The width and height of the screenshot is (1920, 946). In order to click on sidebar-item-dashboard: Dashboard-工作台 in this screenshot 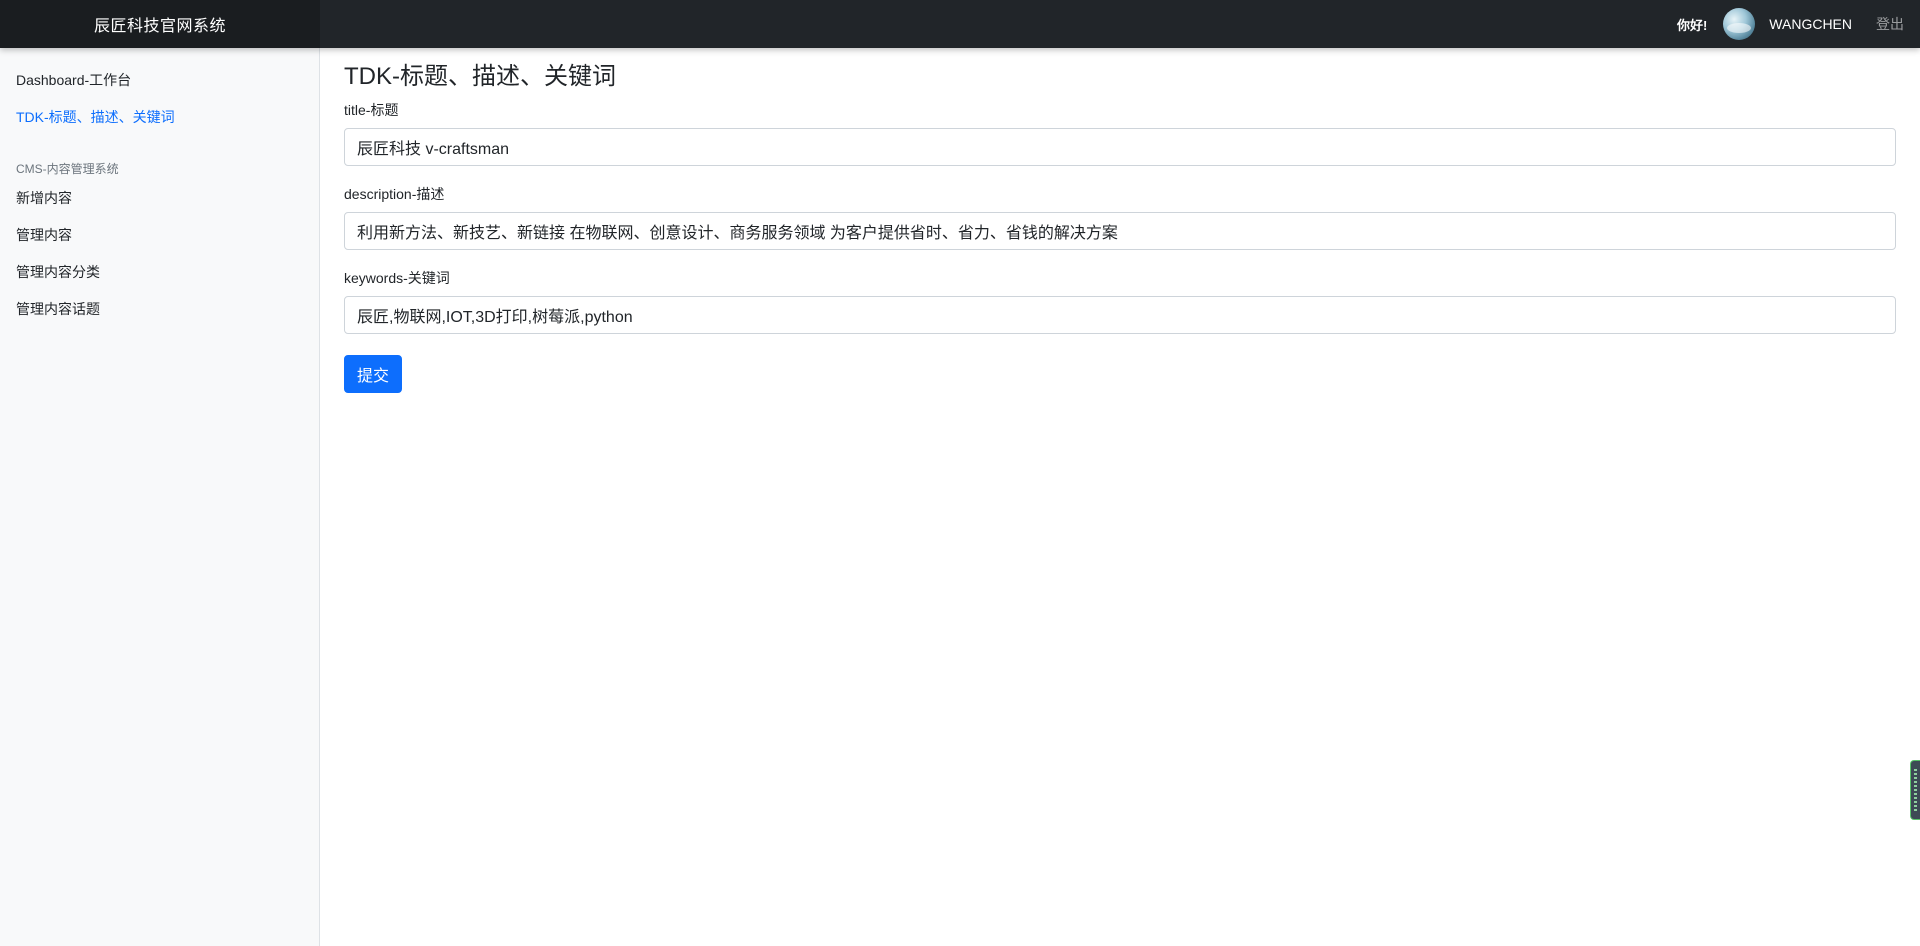, I will do `click(159, 80)`.